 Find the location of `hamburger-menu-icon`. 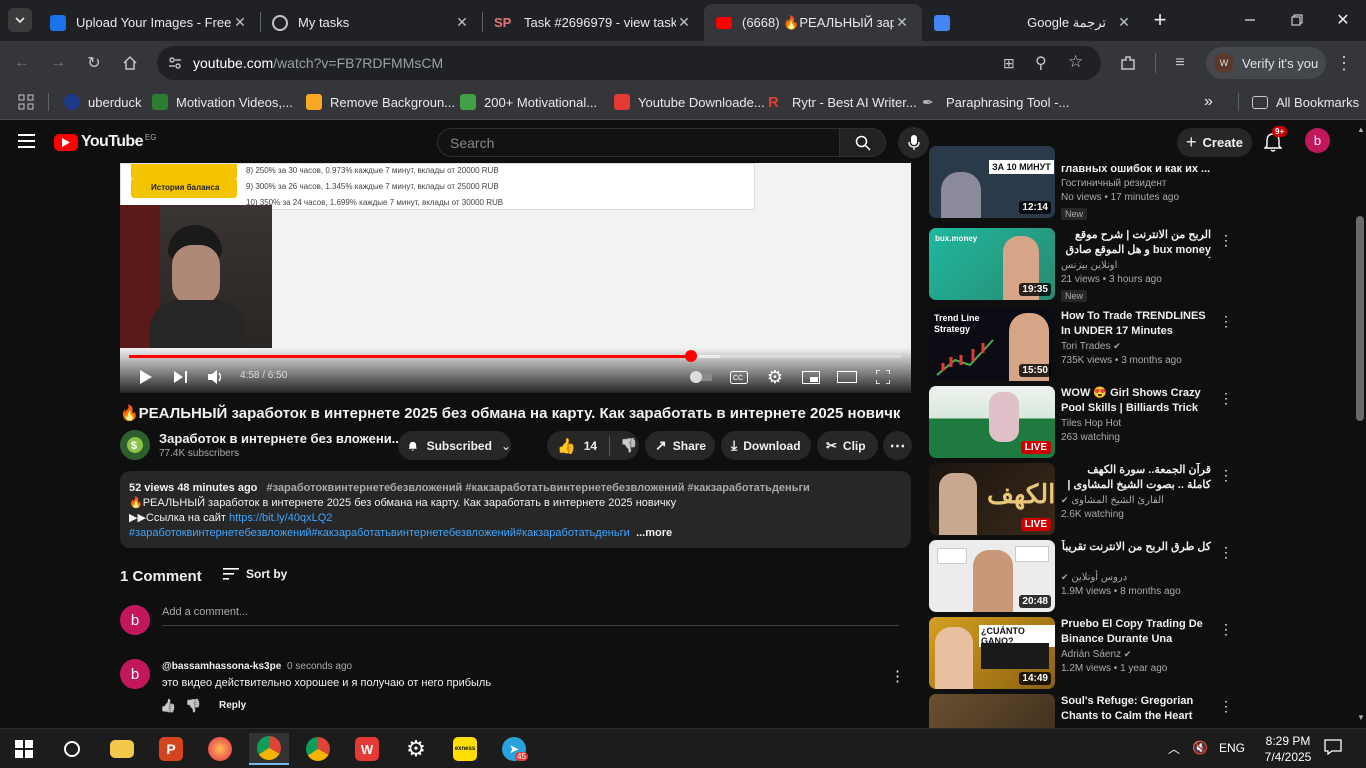

hamburger-menu-icon is located at coordinates (27, 141).